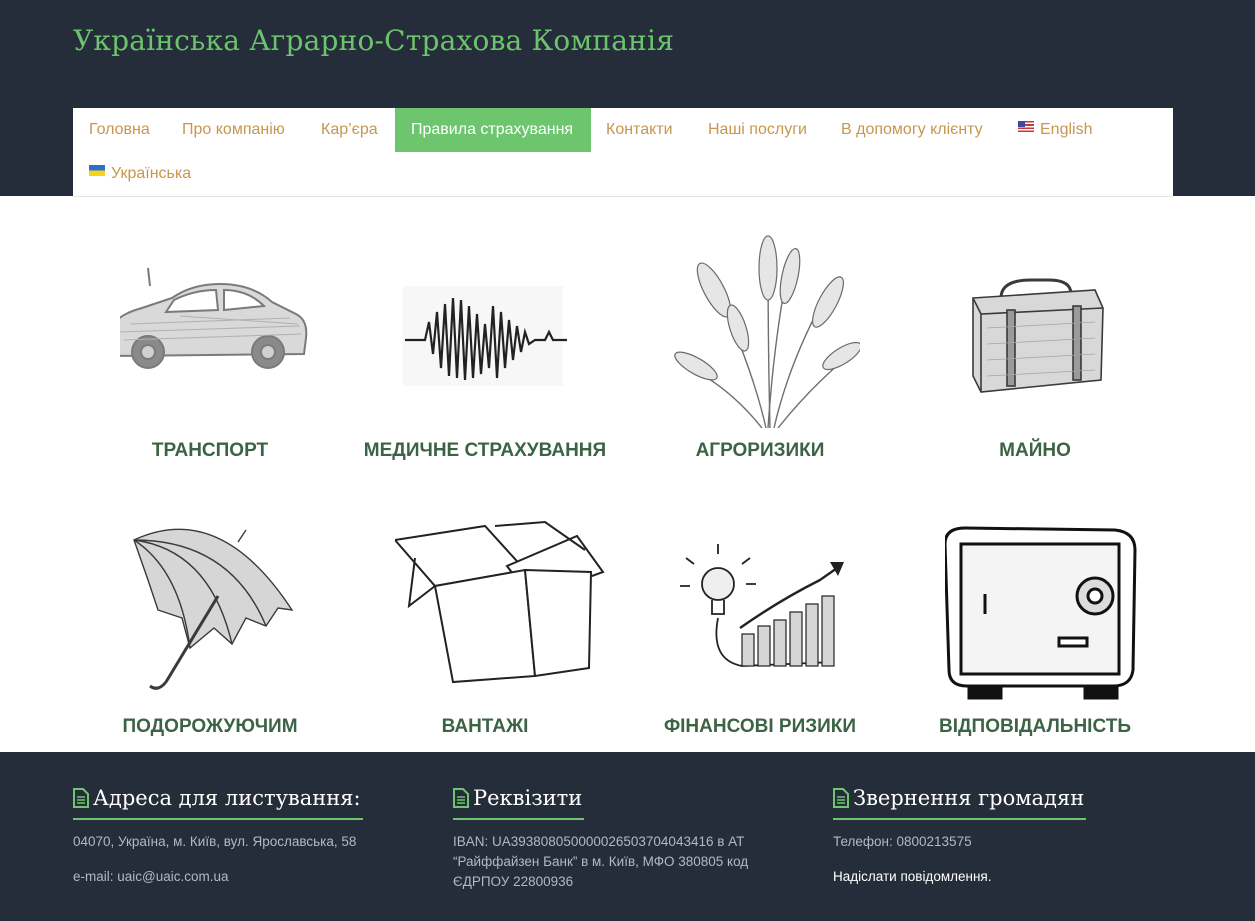 Image resolution: width=1255 pixels, height=921 pixels. I want to click on footer-address-heading-text: Адреса для листування:, so click(227, 798).